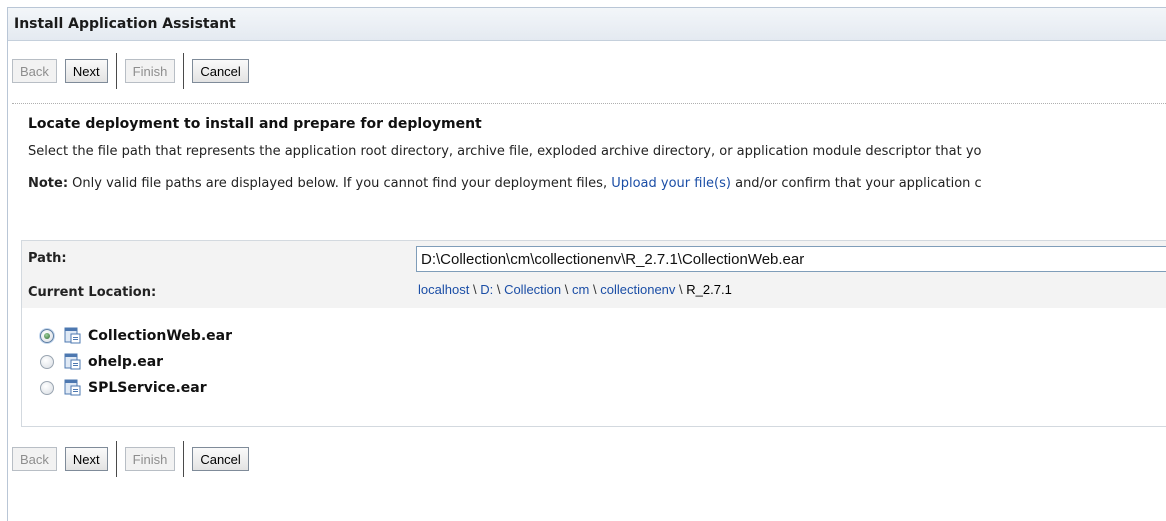 This screenshot has width=1166, height=521. Describe the element at coordinates (126, 362) in the screenshot. I see `file-name: ohelp.ear` at that location.